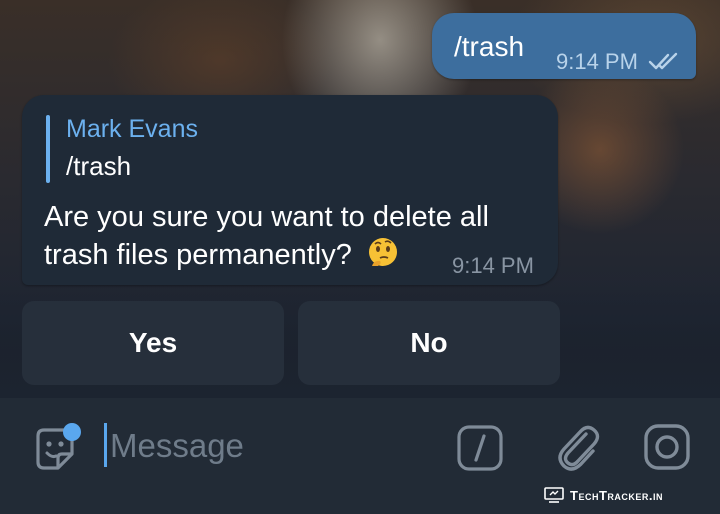 The image size is (720, 514). I want to click on monitor-logo-icon, so click(554, 495).